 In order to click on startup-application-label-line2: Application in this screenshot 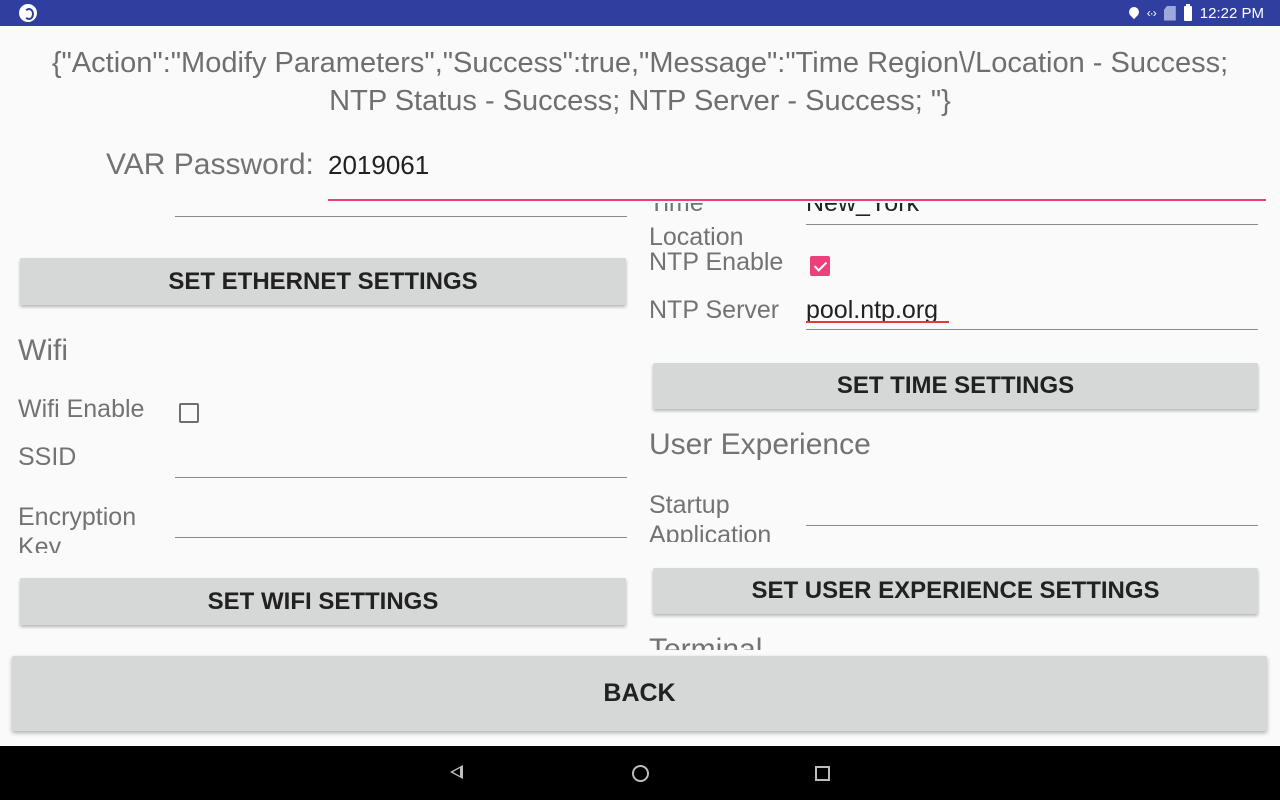, I will do `click(710, 531)`.